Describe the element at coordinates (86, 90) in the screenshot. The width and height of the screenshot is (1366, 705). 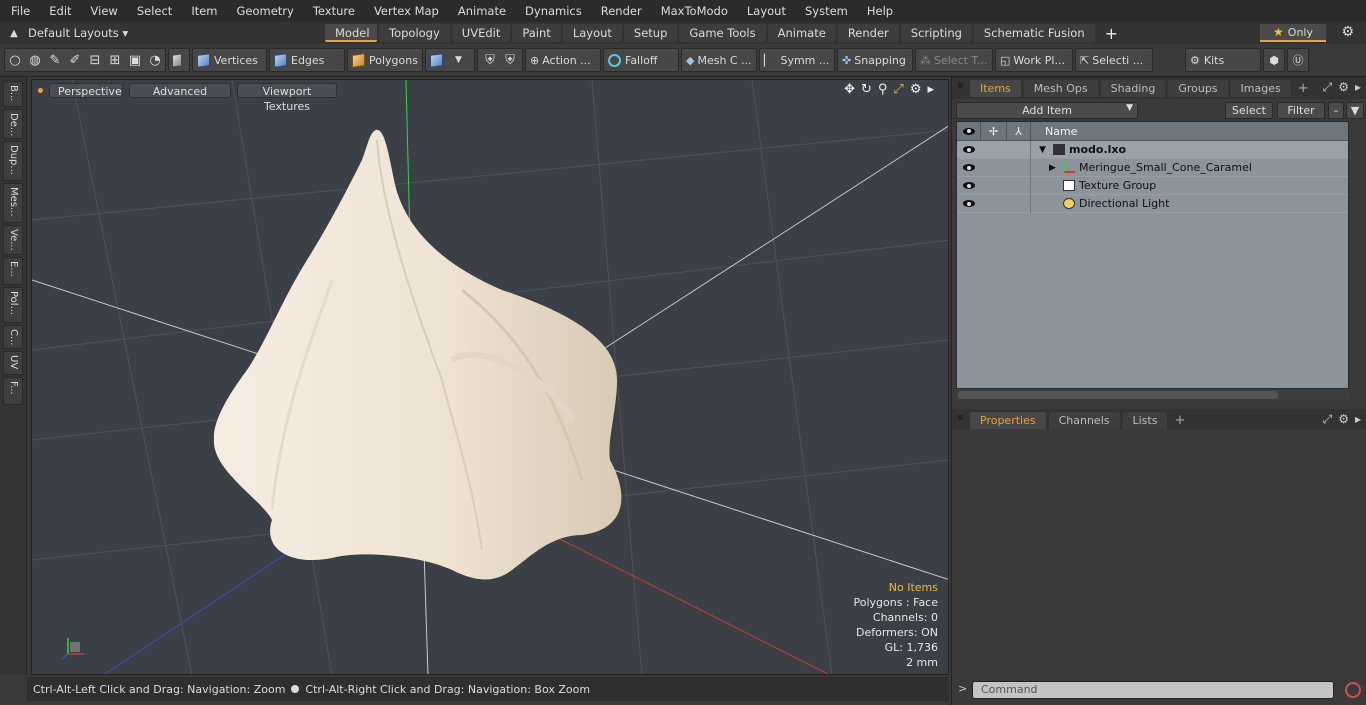
I see `perspective-button: Perspective` at that location.